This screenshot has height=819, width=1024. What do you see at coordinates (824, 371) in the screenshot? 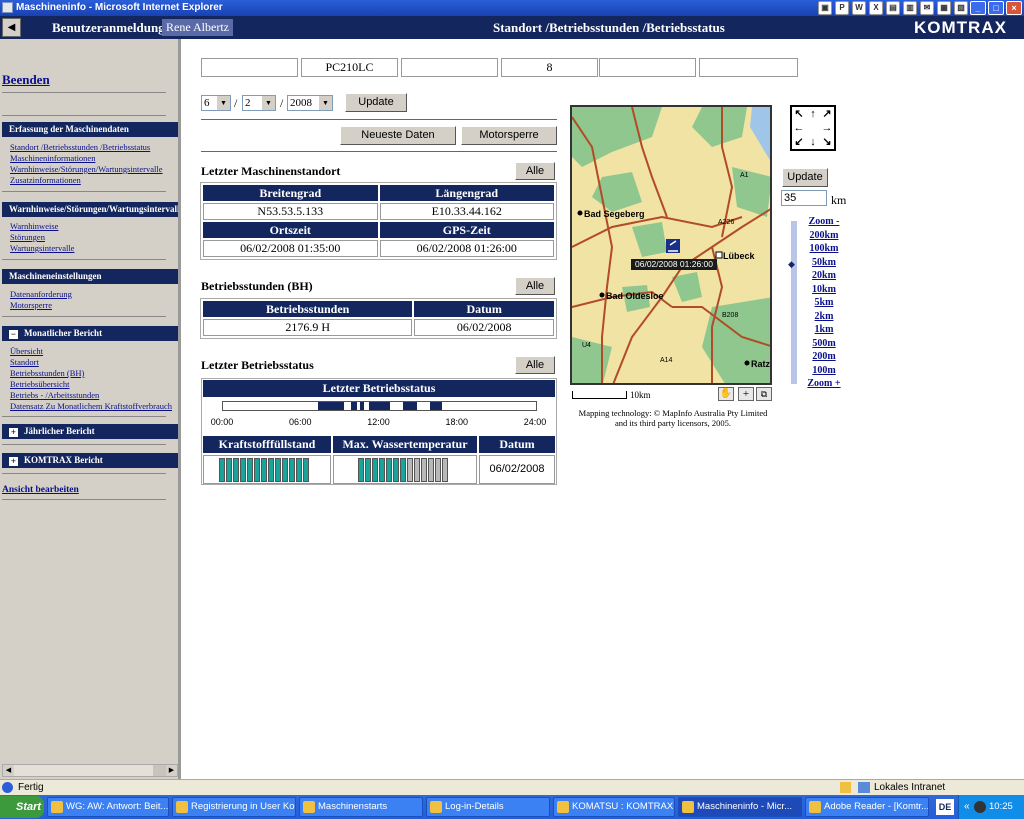
I see `zoom-level-100m: 100m` at bounding box center [824, 371].